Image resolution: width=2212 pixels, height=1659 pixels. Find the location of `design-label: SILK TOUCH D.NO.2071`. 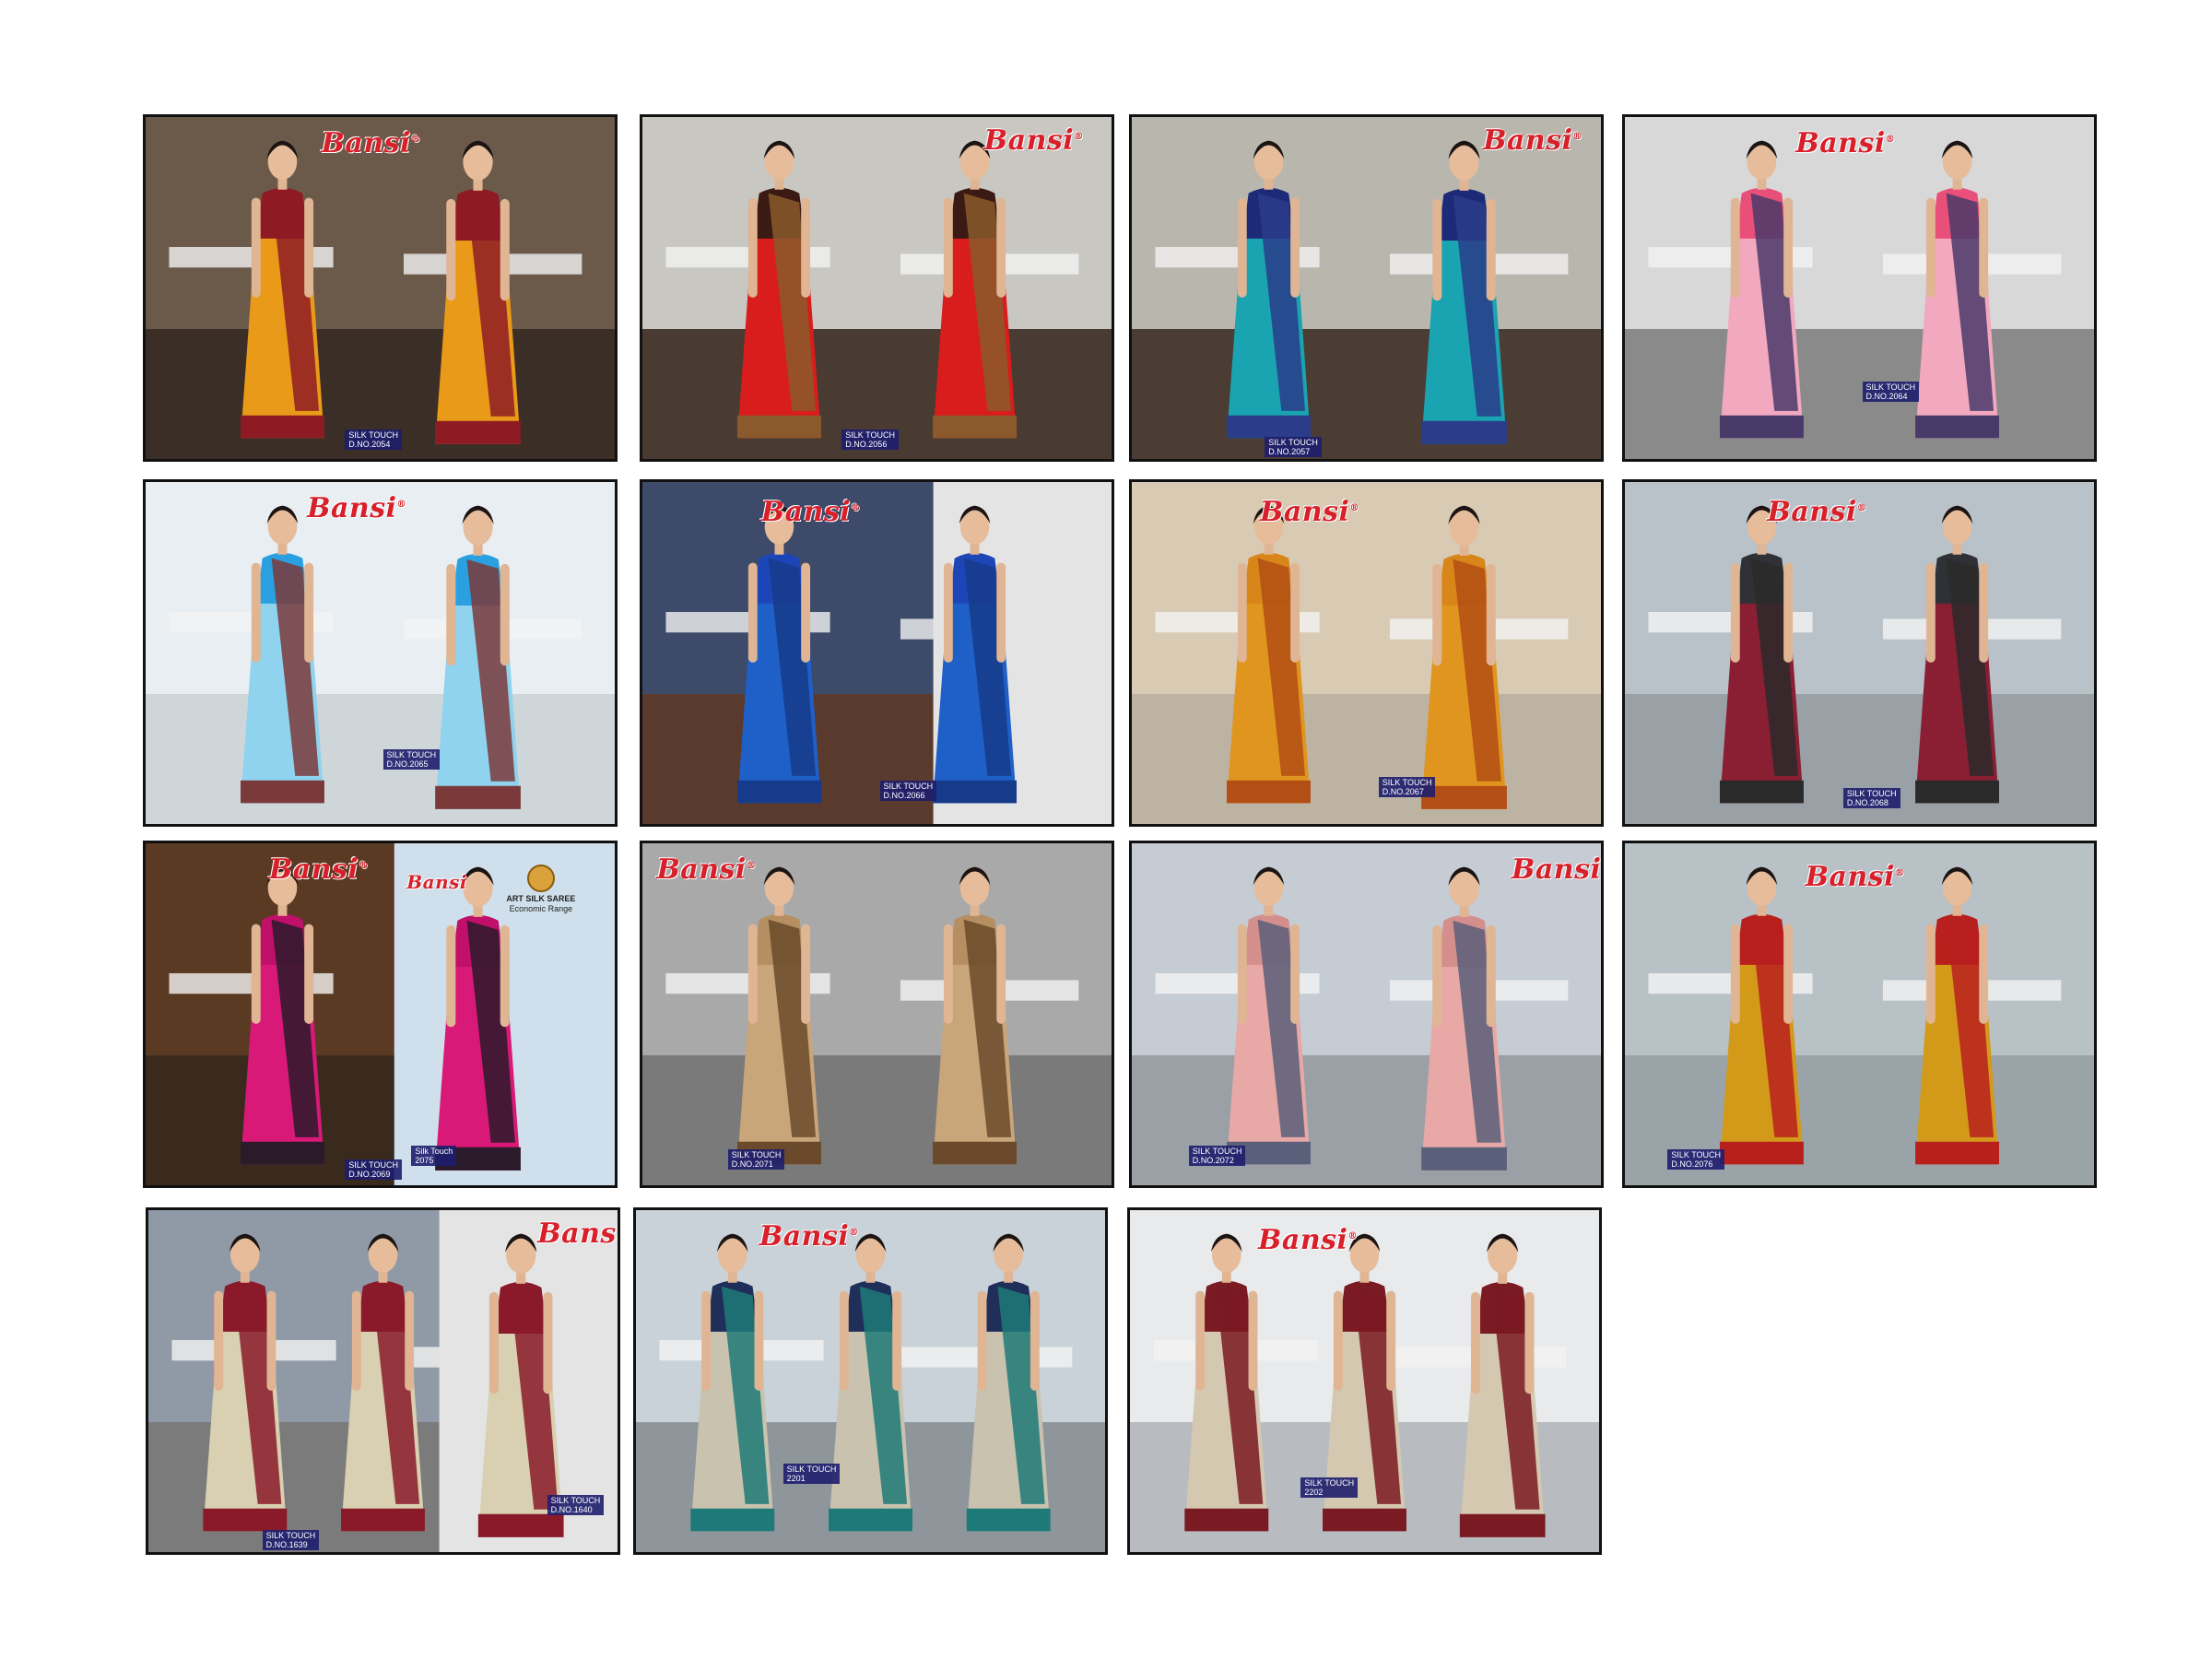

design-label: SILK TOUCH D.NO.2071 is located at coordinates (756, 1159).